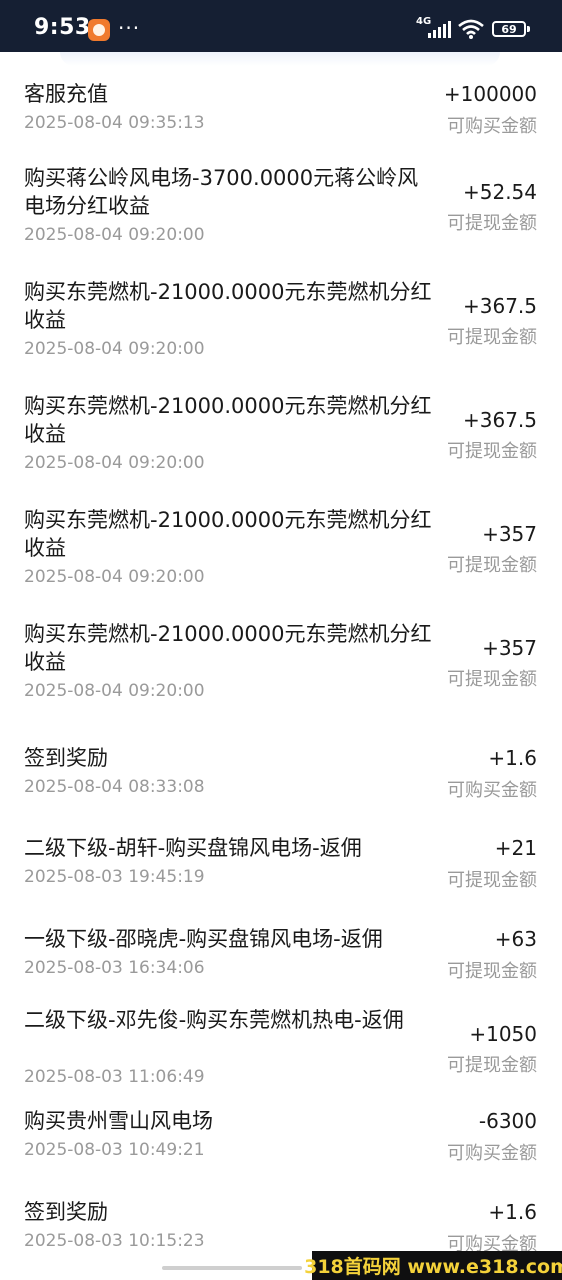 The width and height of the screenshot is (562, 1280). What do you see at coordinates (66, 94) in the screenshot?
I see `transaction-title: 客服充值` at bounding box center [66, 94].